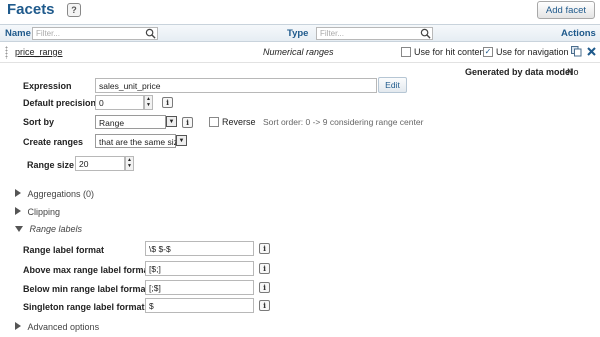 The width and height of the screenshot is (600, 337). I want to click on singleton-label: Singleton range label format, so click(84, 307).